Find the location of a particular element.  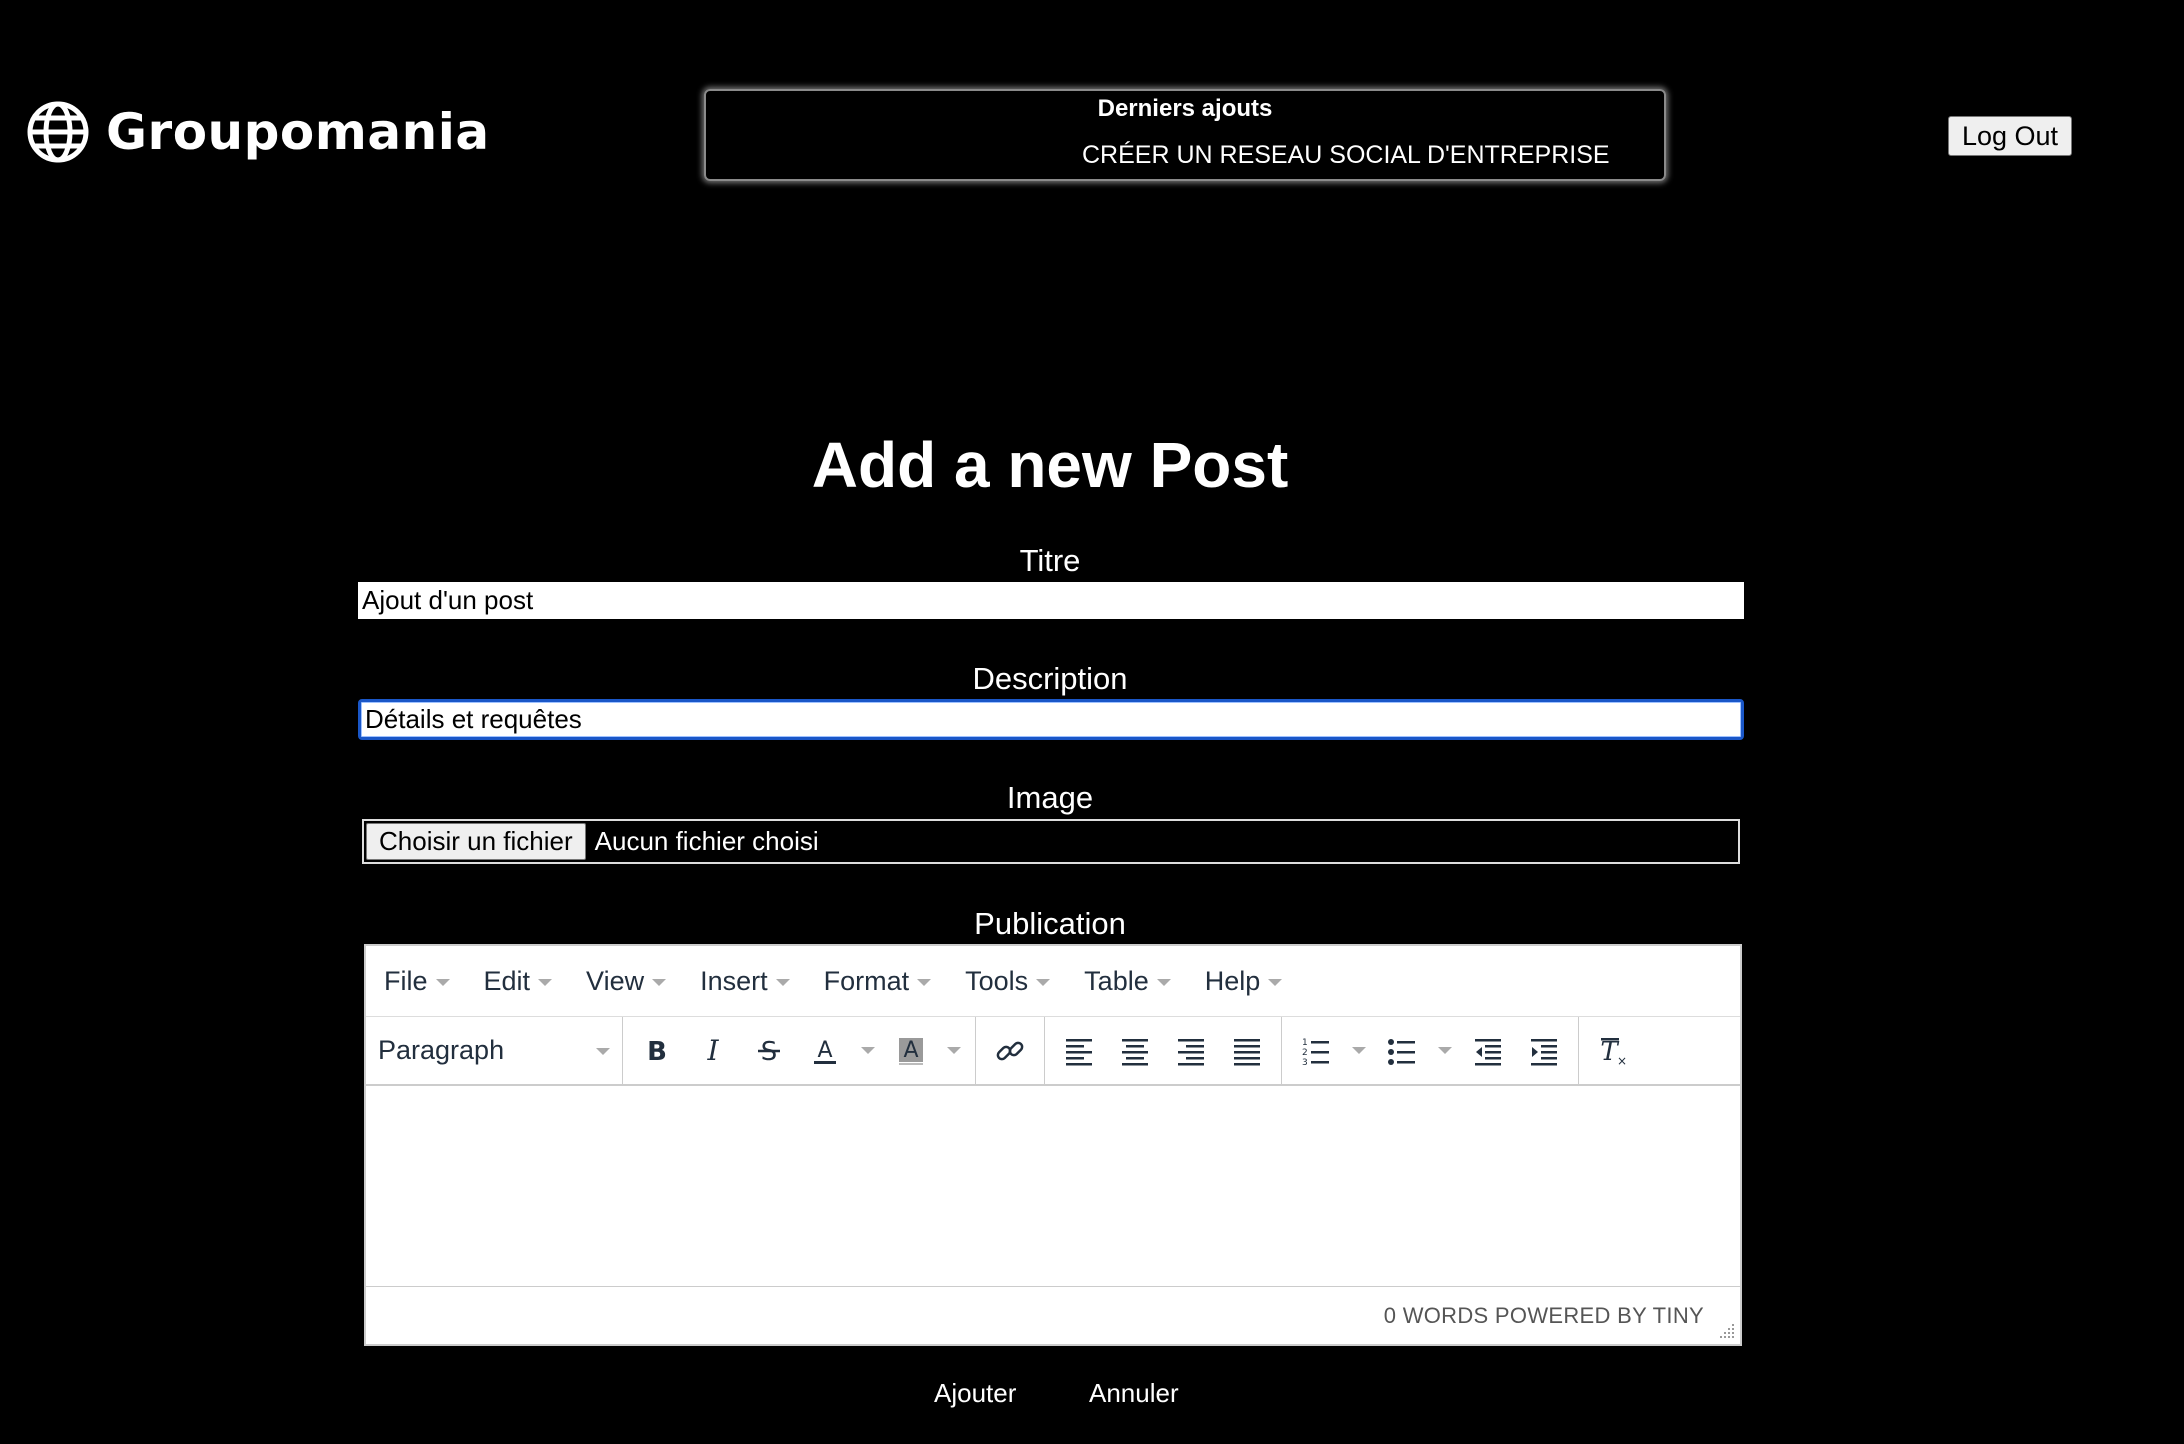

bullet-list-icon is located at coordinates (1401, 1051).